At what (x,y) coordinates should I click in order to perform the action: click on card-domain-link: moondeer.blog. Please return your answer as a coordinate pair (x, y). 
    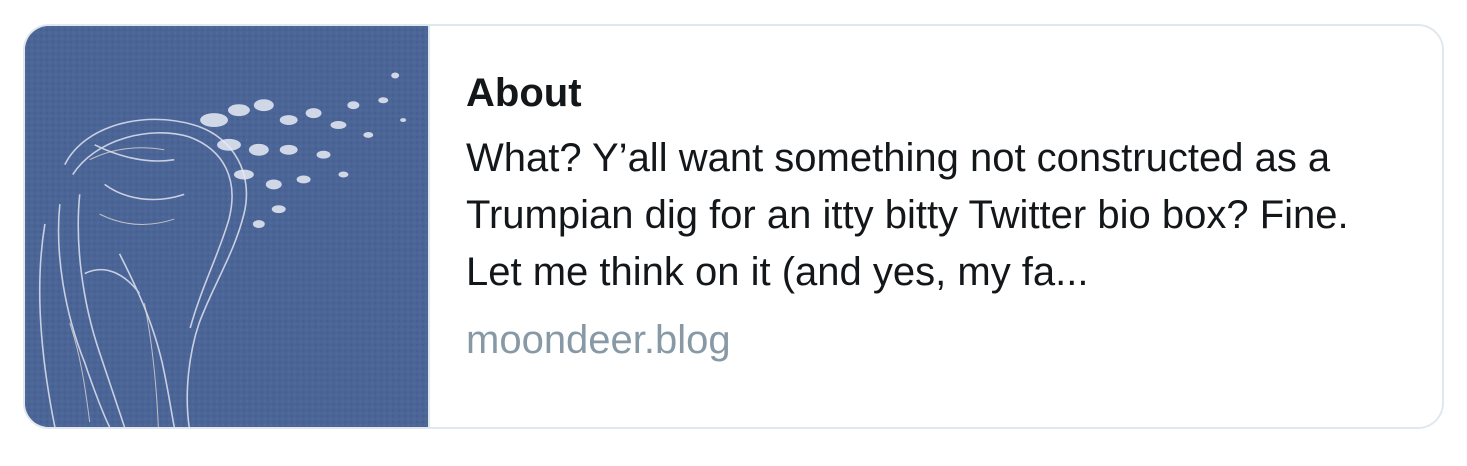
    Looking at the image, I should click on (934, 340).